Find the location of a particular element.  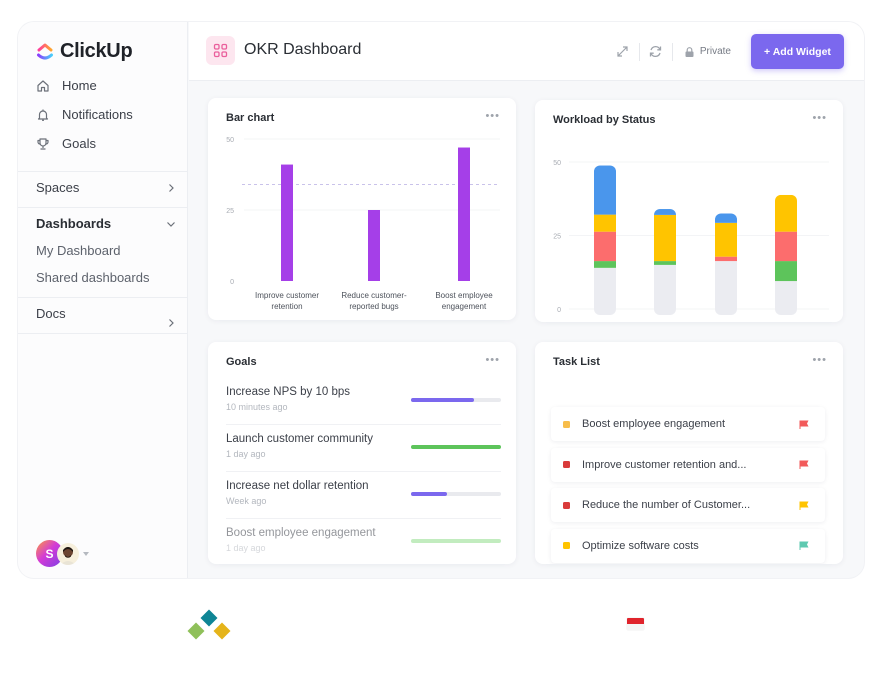

task-item: Boost employee engagement is located at coordinates (688, 424).